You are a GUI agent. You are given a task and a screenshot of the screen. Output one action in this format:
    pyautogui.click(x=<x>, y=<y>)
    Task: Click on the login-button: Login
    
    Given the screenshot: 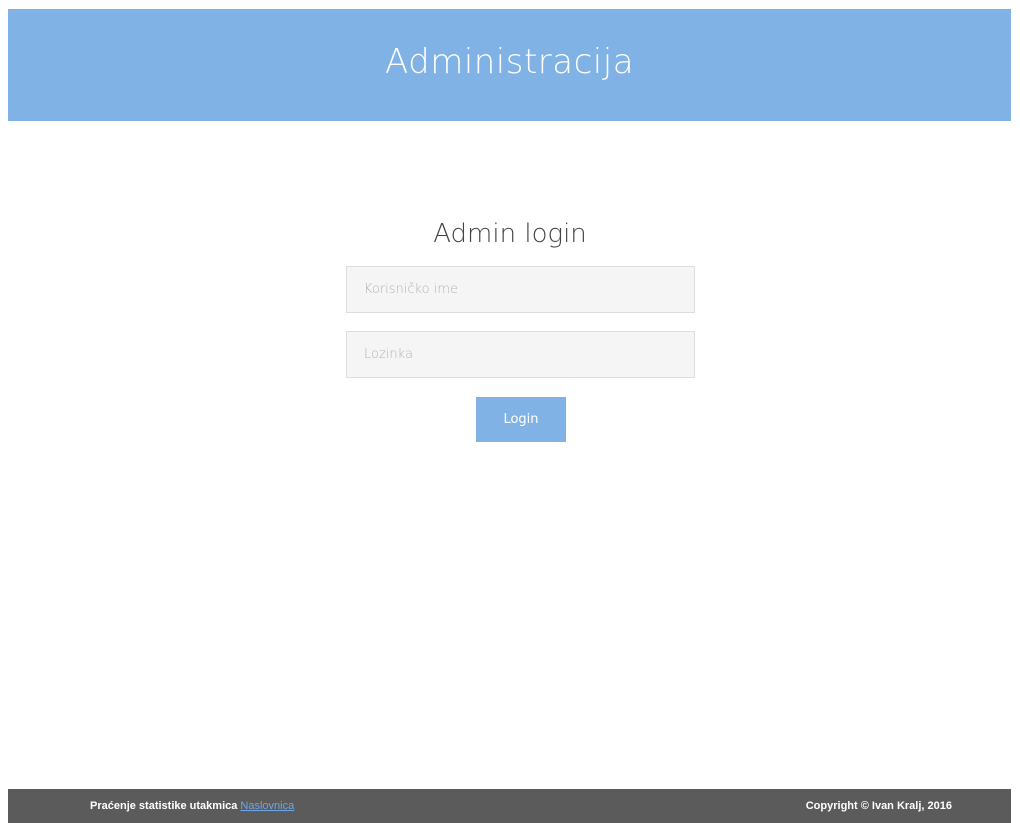 What is the action you would take?
    pyautogui.click(x=521, y=419)
    